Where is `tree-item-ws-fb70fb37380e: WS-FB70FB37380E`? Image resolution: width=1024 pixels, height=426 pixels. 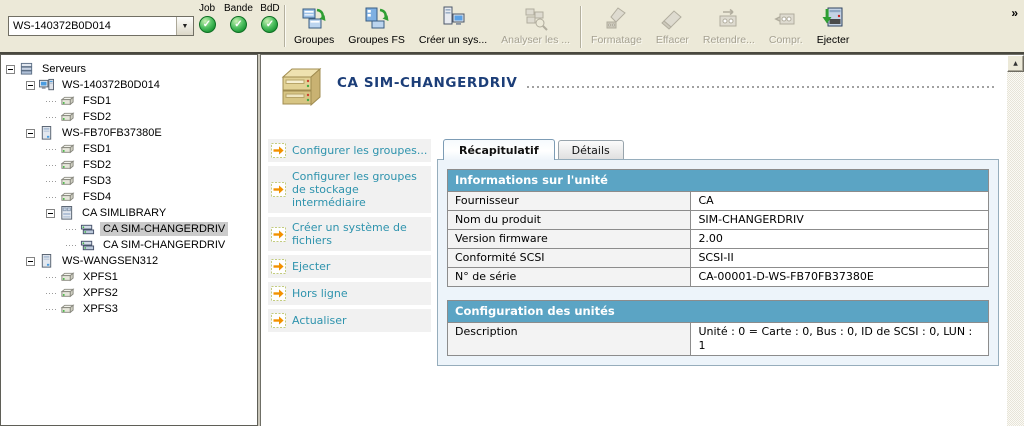 tree-item-ws-fb70fb37380e: WS-FB70FB37380E is located at coordinates (129, 133).